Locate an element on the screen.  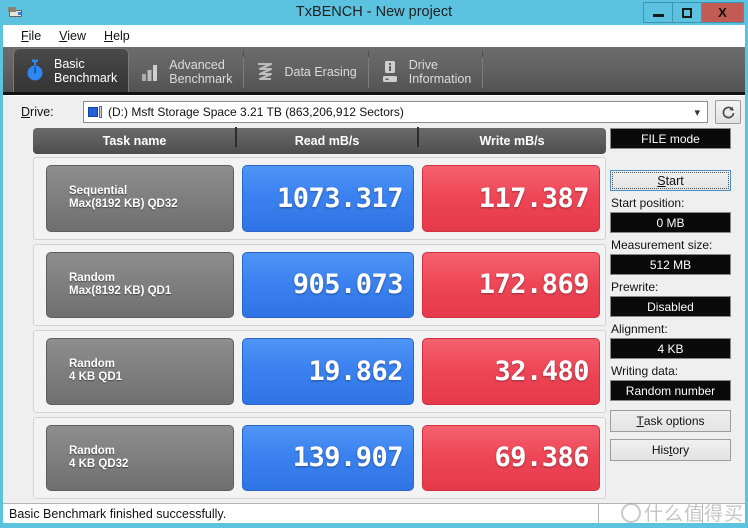
tab-basic-benchmark: Basic Benchmark is located at coordinates (71, 70).